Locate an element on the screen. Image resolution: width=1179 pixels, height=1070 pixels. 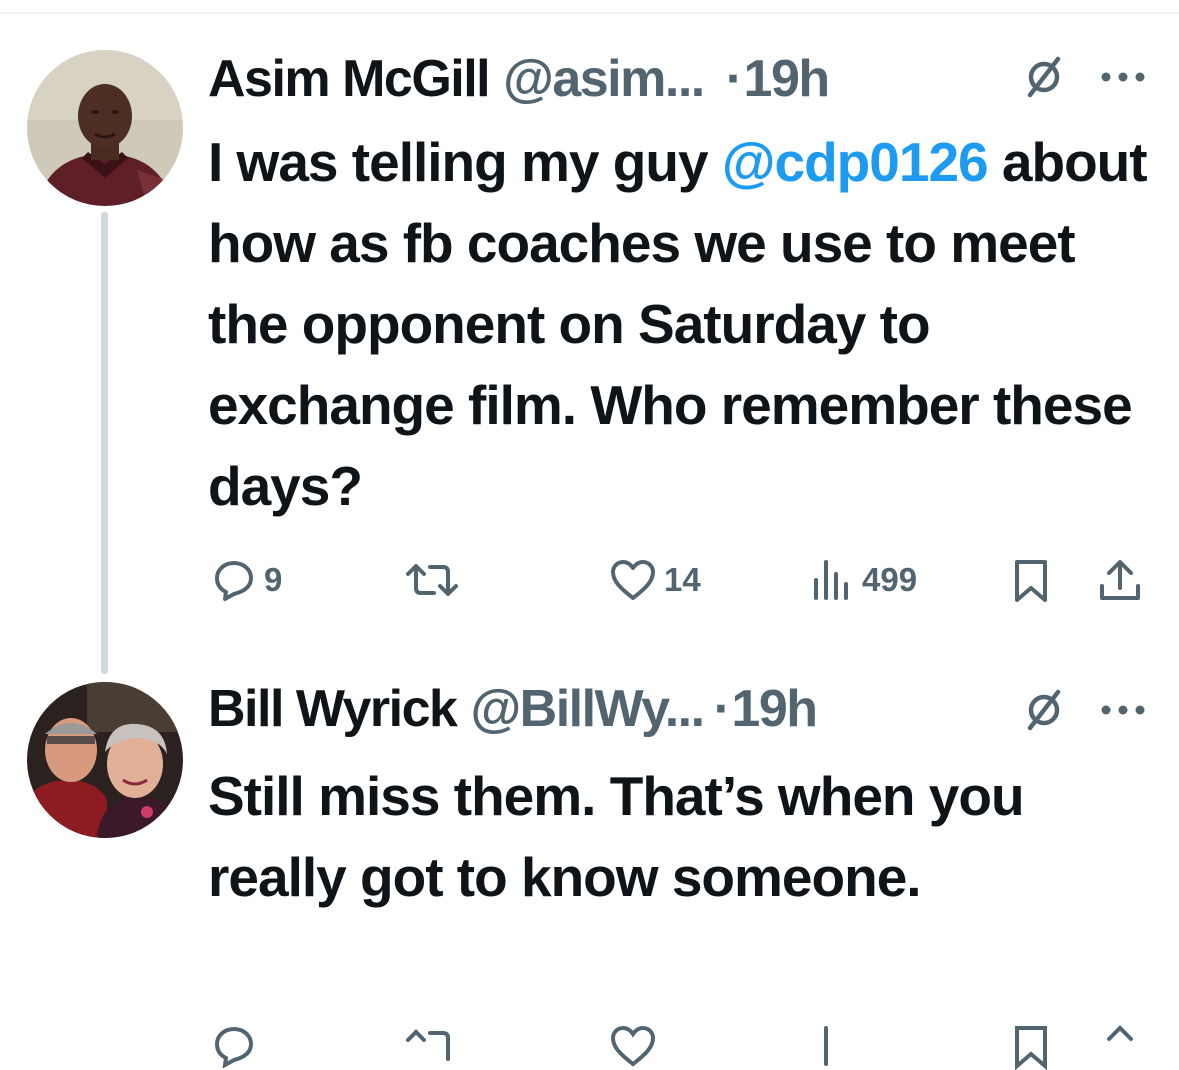
views-button: 499 is located at coordinates (863, 580).